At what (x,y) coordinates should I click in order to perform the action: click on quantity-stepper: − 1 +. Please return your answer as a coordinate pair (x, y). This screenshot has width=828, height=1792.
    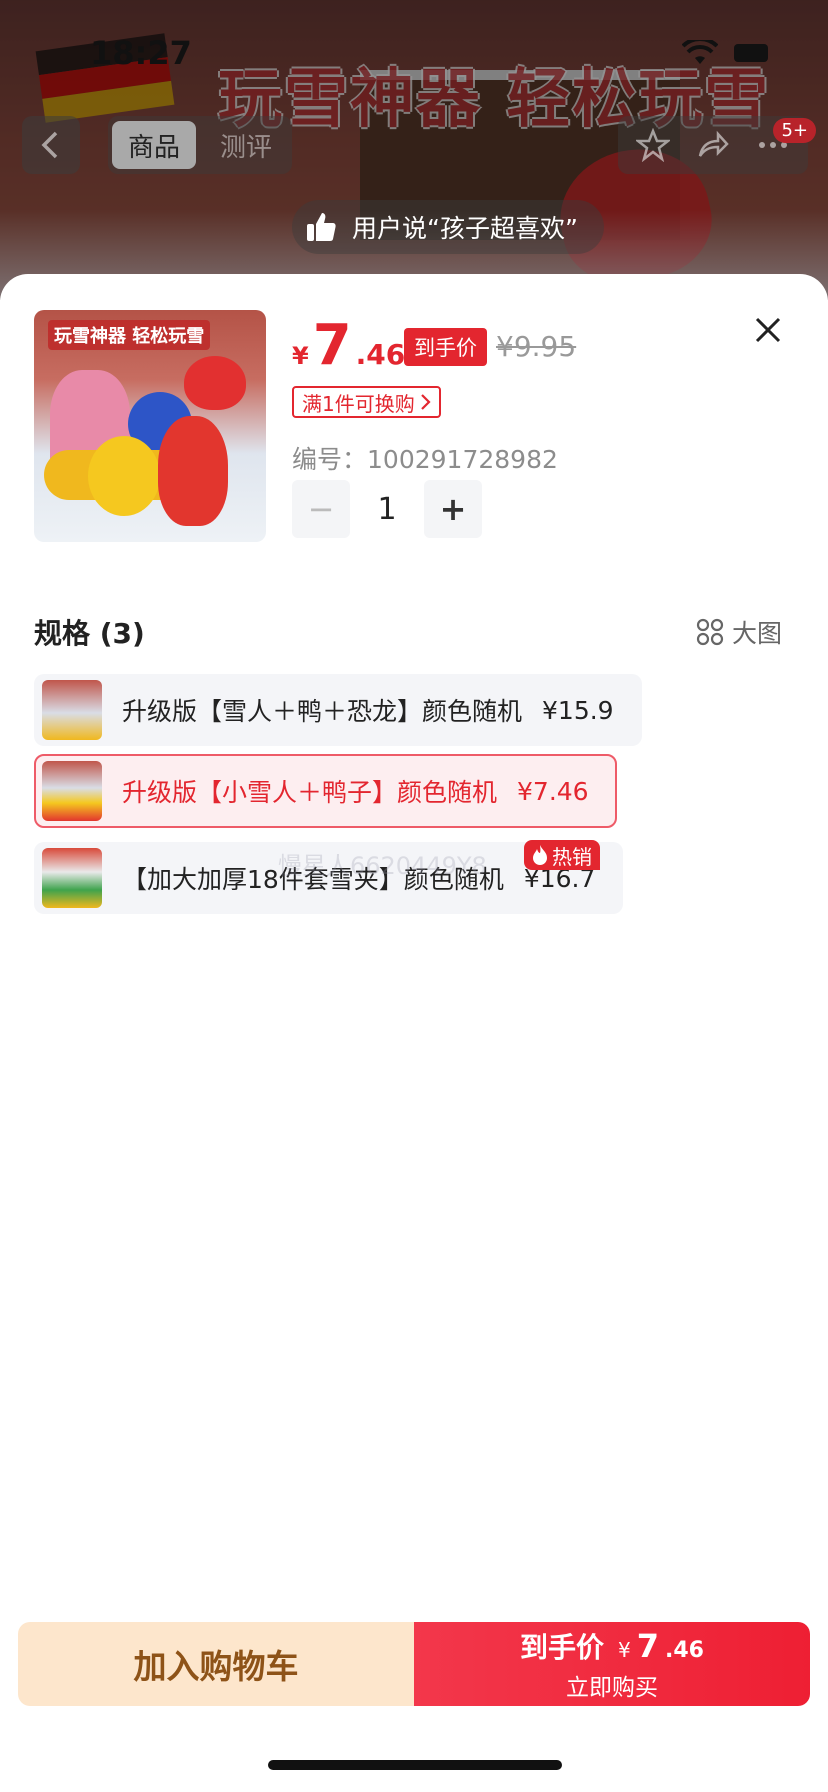
    Looking at the image, I should click on (387, 509).